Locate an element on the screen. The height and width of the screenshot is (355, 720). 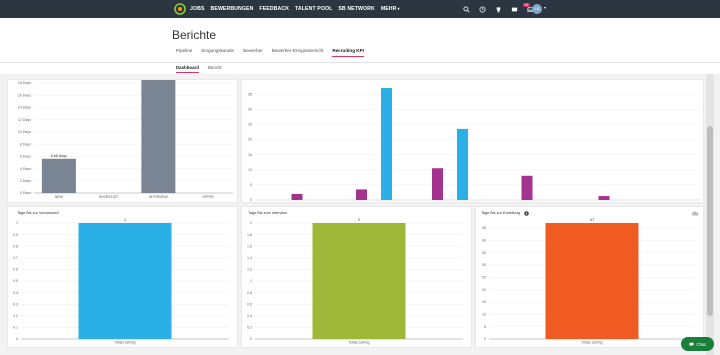
chart-title: Tage Bis zum Interview is located at coordinates (268, 213).